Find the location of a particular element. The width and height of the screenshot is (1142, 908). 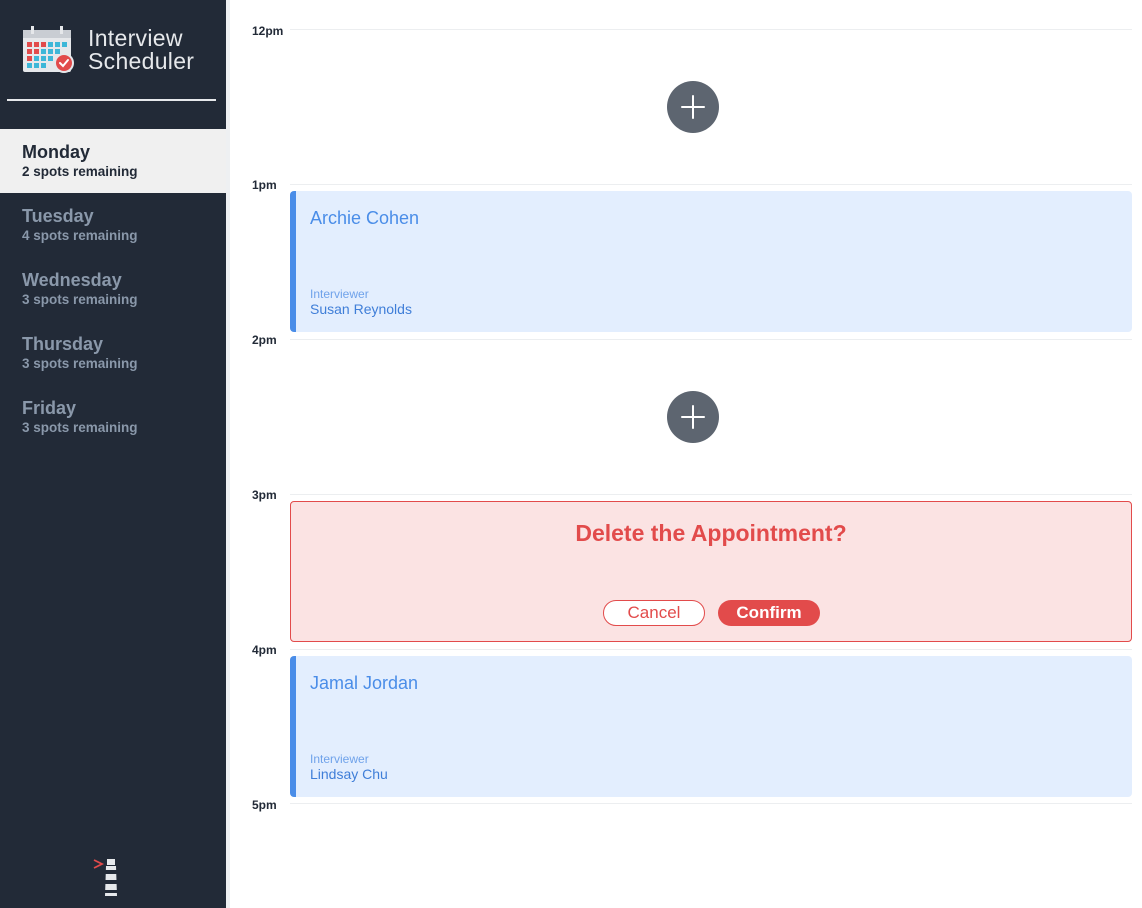

delete-confirmation: Delete the Appointment? Cancel Confirm is located at coordinates (711, 571).